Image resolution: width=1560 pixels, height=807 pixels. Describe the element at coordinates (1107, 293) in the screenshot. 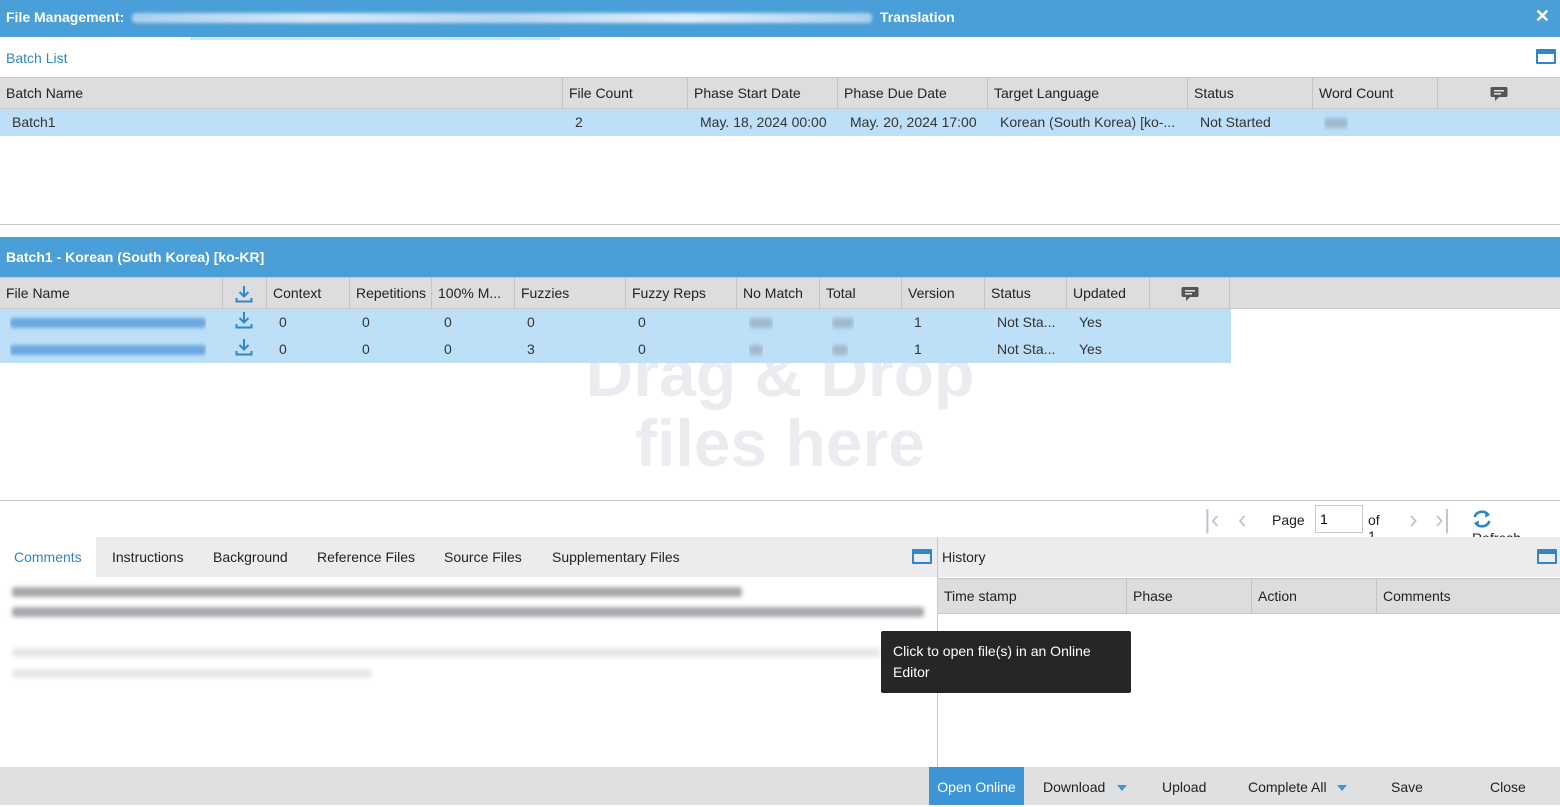

I see `col-updated: Updated` at that location.